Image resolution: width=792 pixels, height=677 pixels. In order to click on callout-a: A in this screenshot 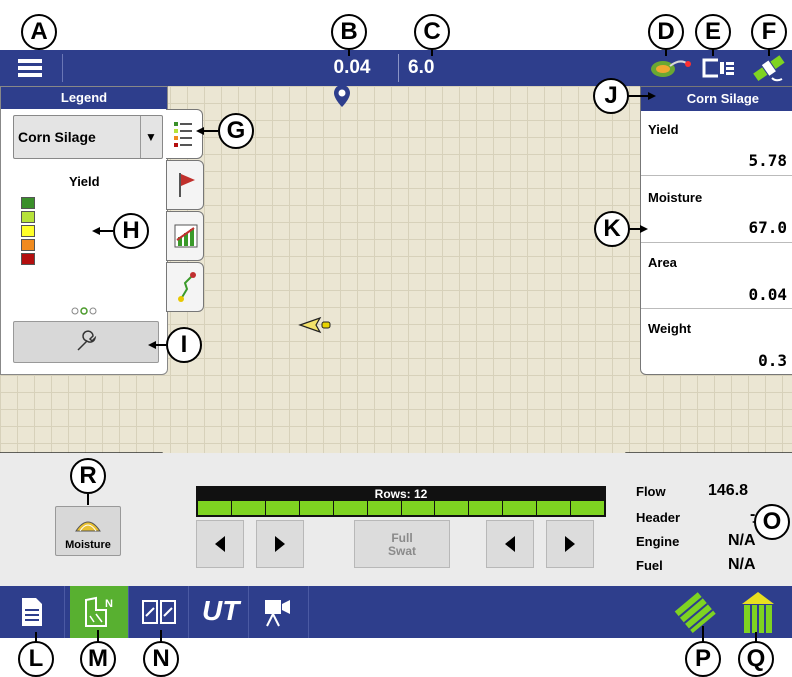, I will do `click(39, 32)`.